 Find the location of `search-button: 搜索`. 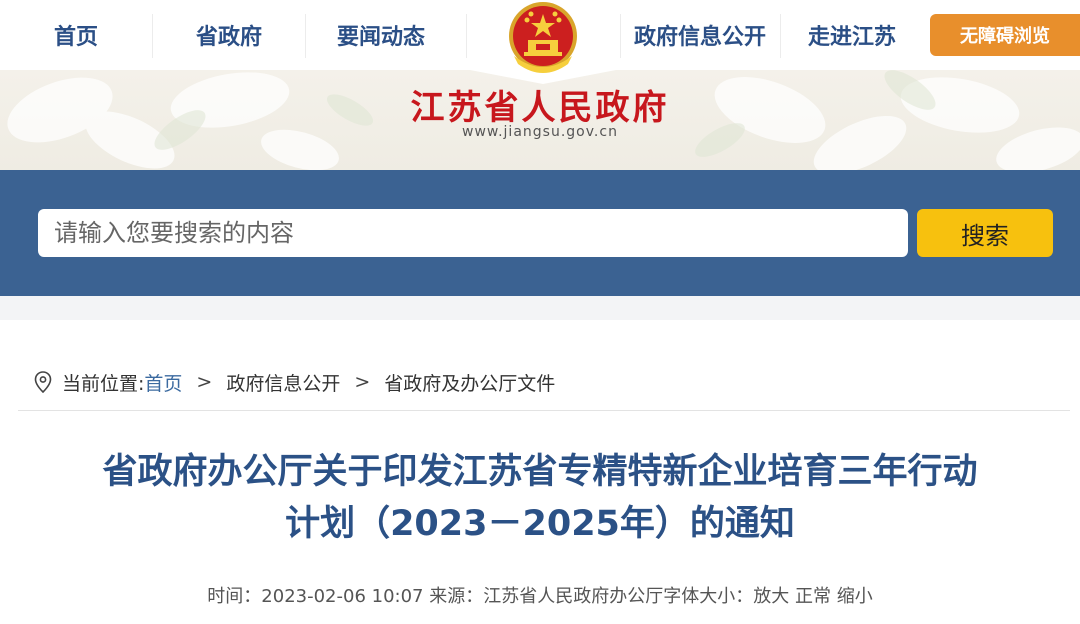

search-button: 搜索 is located at coordinates (985, 233).